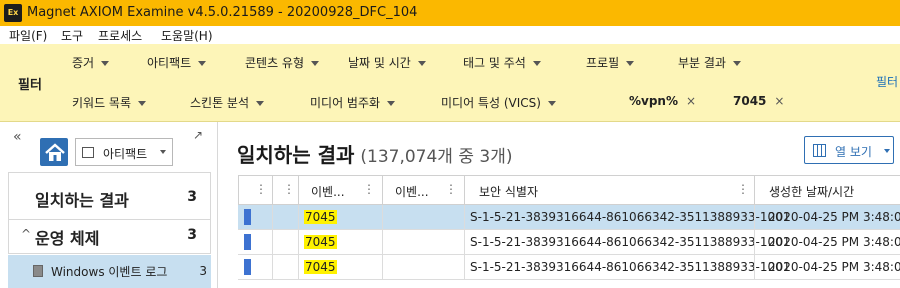 The image size is (900, 288). I want to click on sidebar-item-windows-event-log: Windows 이벤트 로그 3, so click(109, 271).